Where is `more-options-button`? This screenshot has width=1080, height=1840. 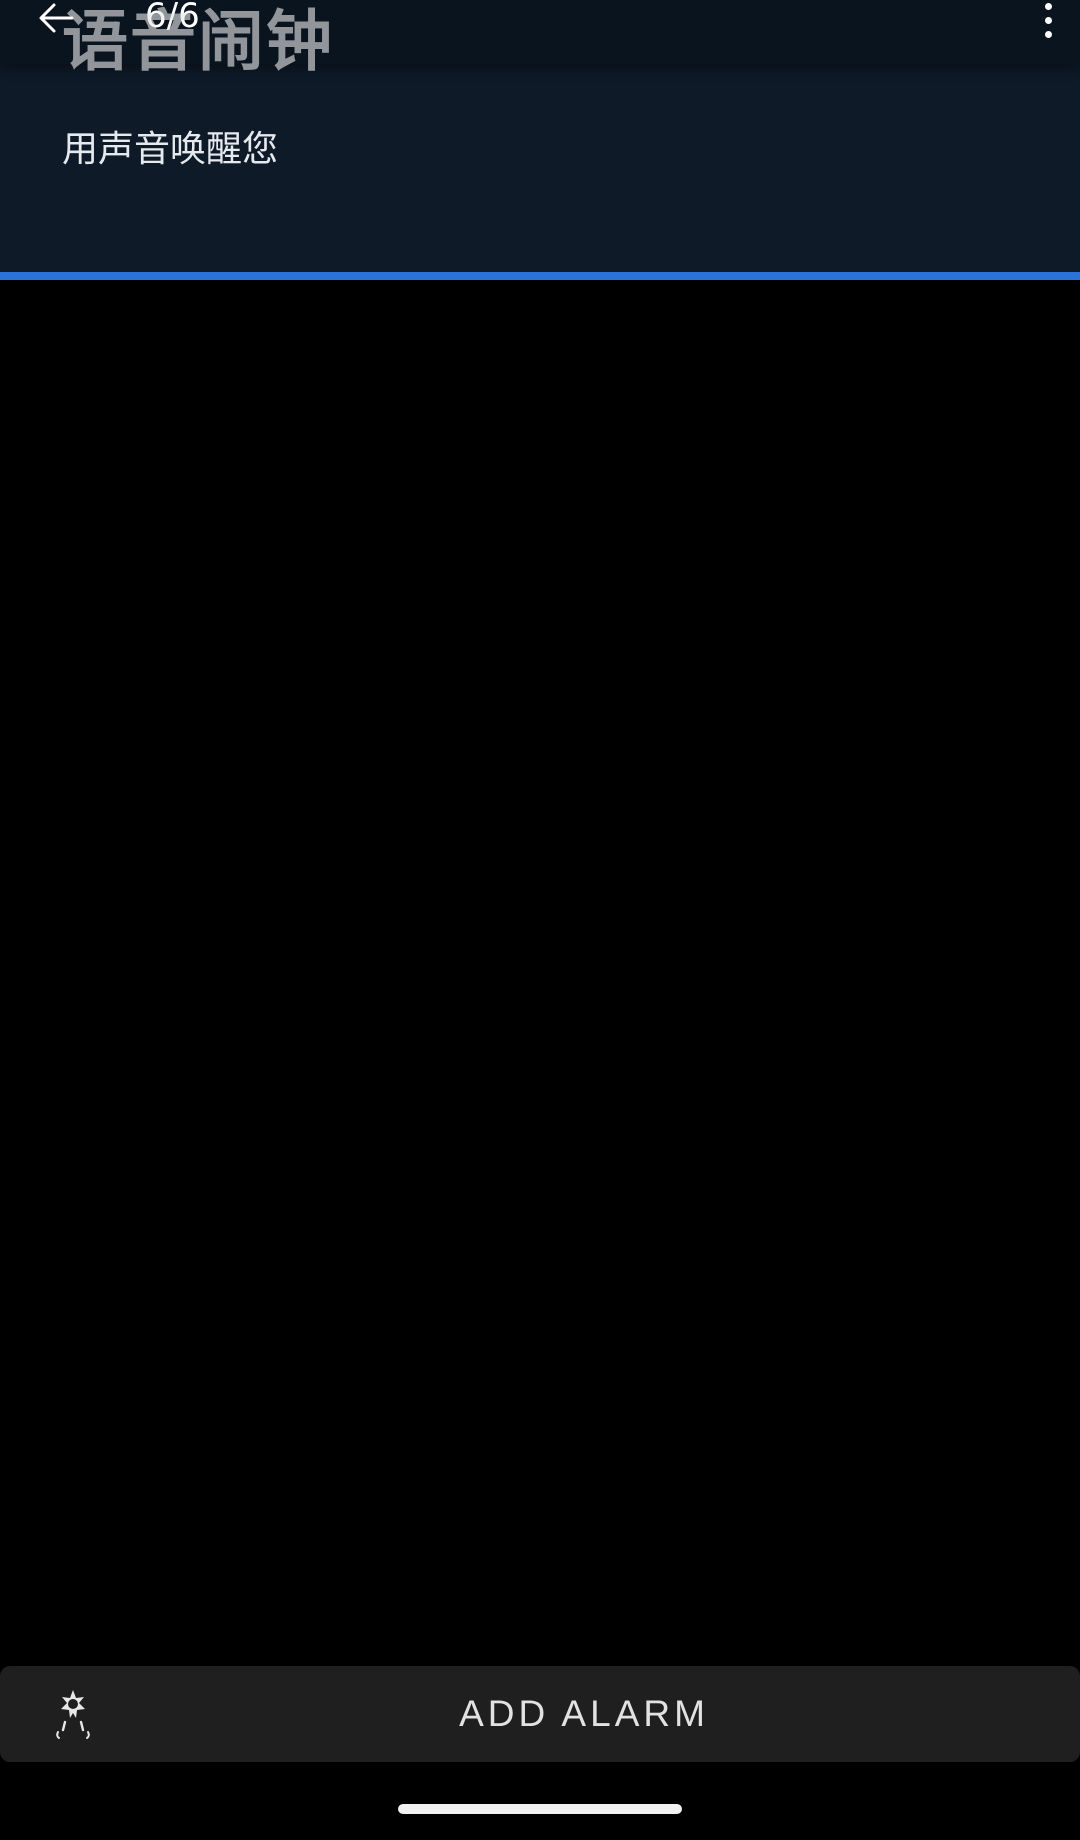 more-options-button is located at coordinates (1048, 20).